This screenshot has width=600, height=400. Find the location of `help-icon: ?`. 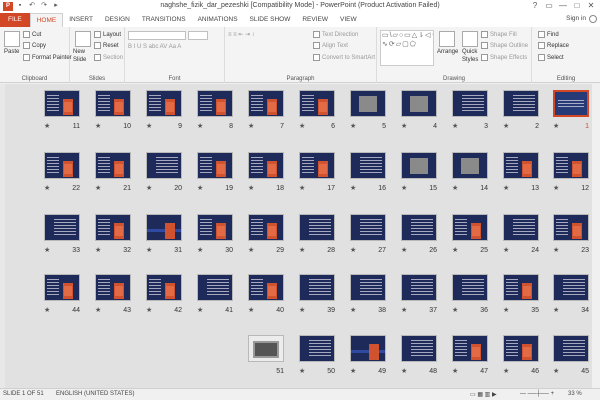

help-icon: ? is located at coordinates (535, 6).